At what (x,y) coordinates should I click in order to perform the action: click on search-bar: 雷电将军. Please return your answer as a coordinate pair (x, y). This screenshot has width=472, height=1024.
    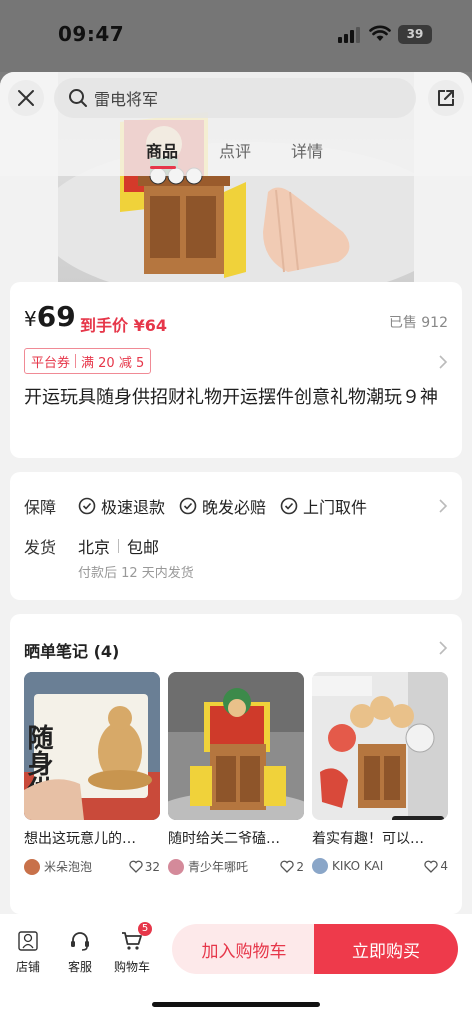
    Looking at the image, I should click on (235, 98).